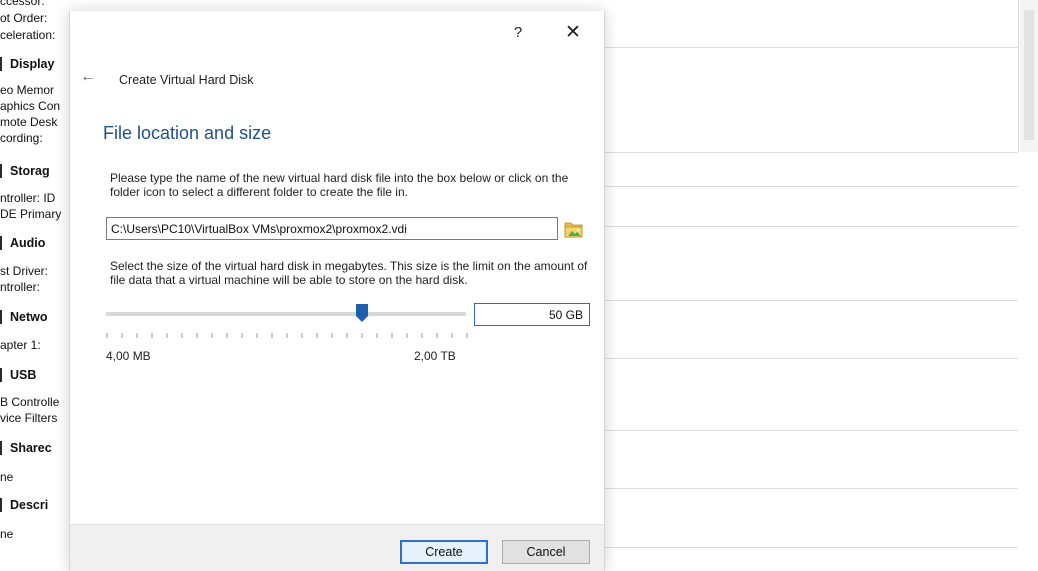  I want to click on details-text: cording:, so click(21, 138).